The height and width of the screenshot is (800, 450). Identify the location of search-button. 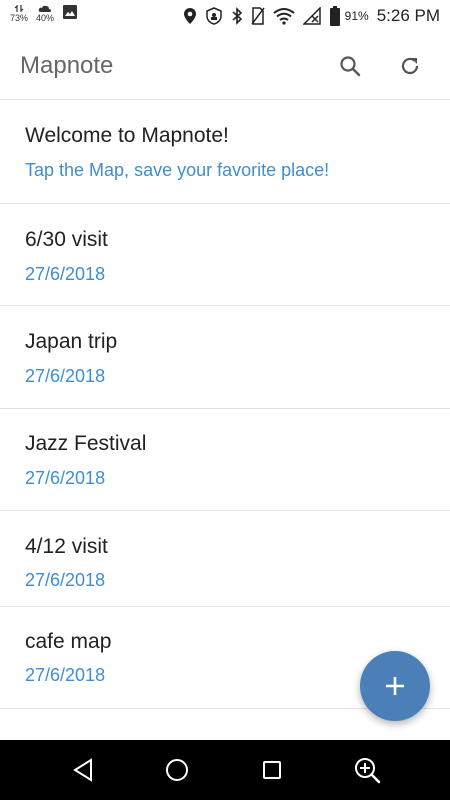
(350, 66).